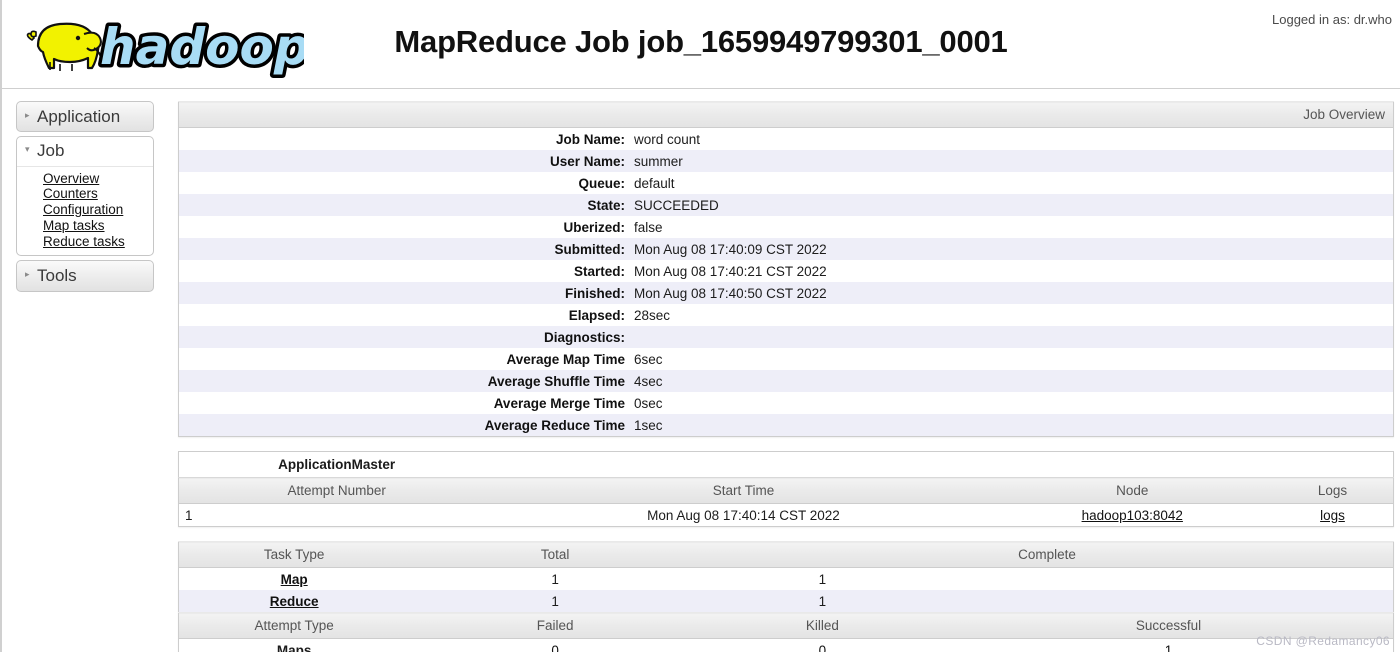  I want to click on tasks-header-row: Task Type Total Complete, so click(786, 554).